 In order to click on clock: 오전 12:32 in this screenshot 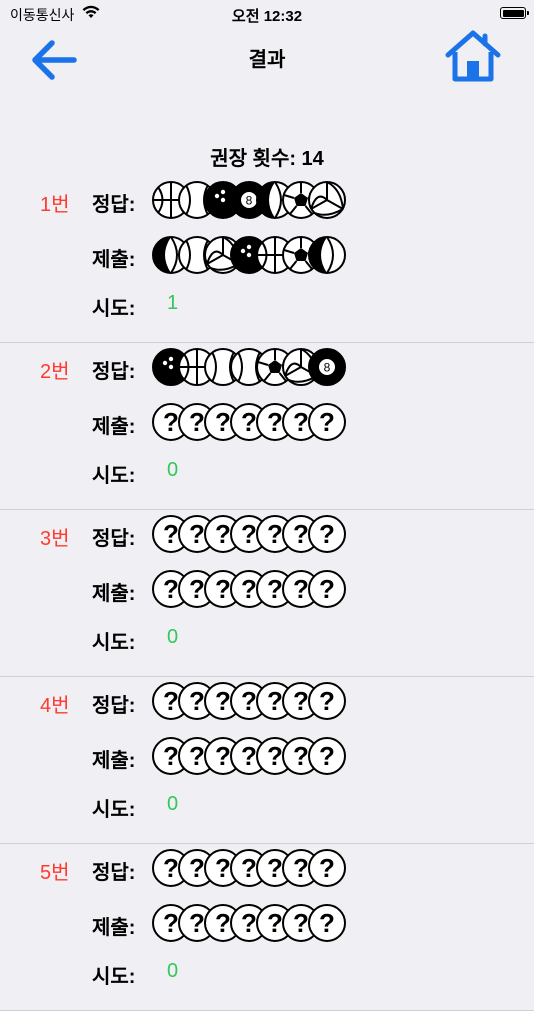, I will do `click(267, 16)`.